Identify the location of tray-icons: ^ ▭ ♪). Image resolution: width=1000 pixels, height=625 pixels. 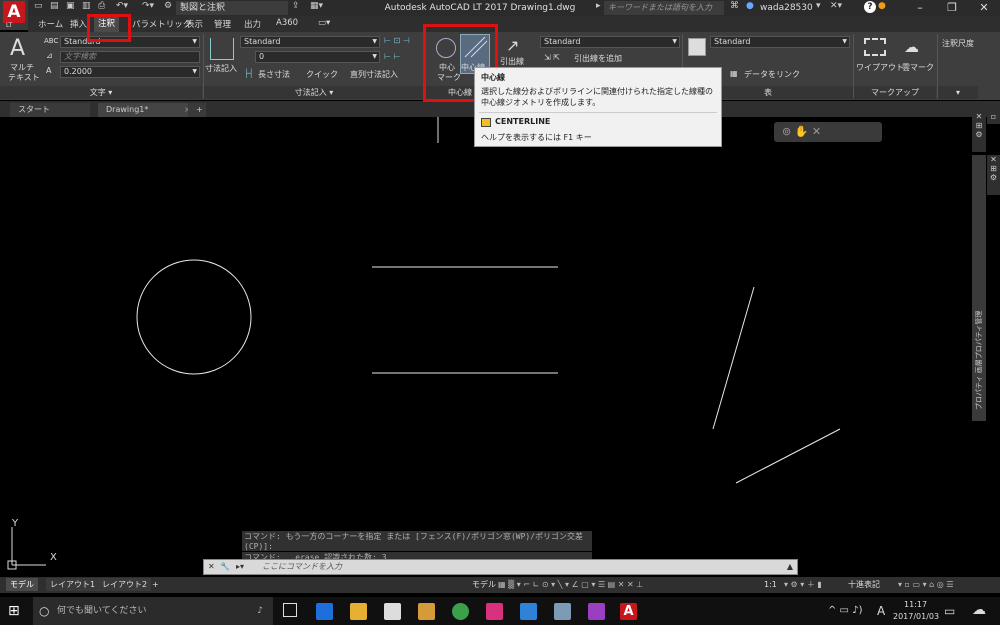
(845, 610).